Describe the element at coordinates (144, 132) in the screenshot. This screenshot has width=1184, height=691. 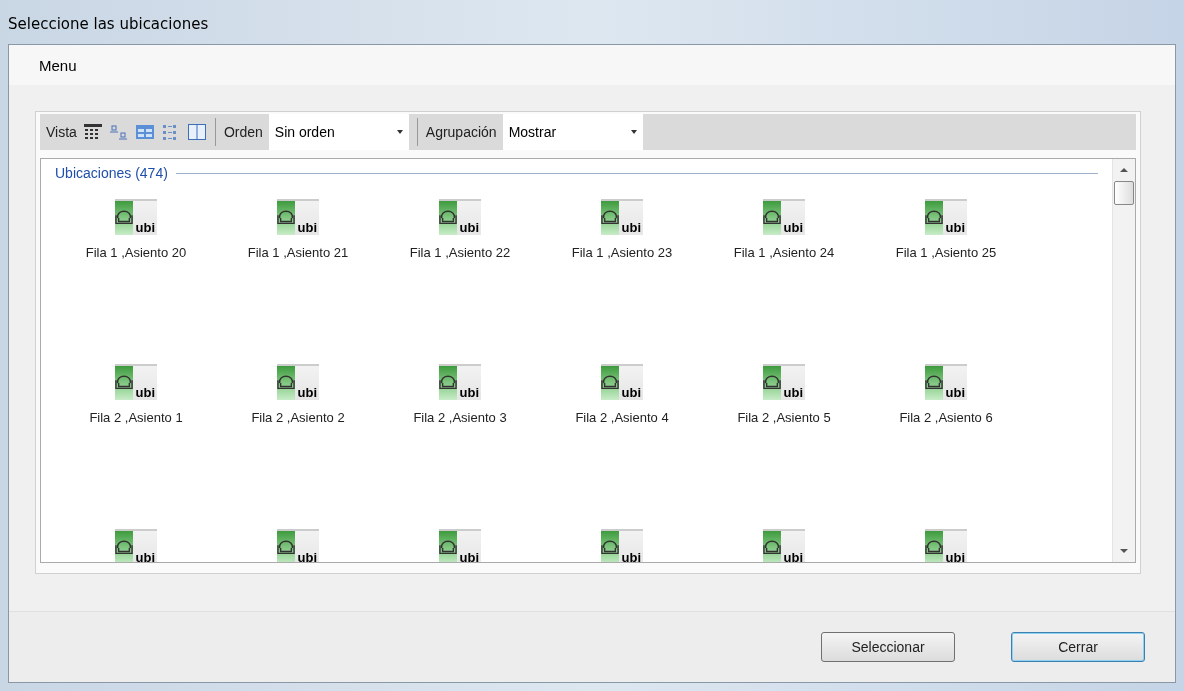
I see `details-view-icon` at that location.